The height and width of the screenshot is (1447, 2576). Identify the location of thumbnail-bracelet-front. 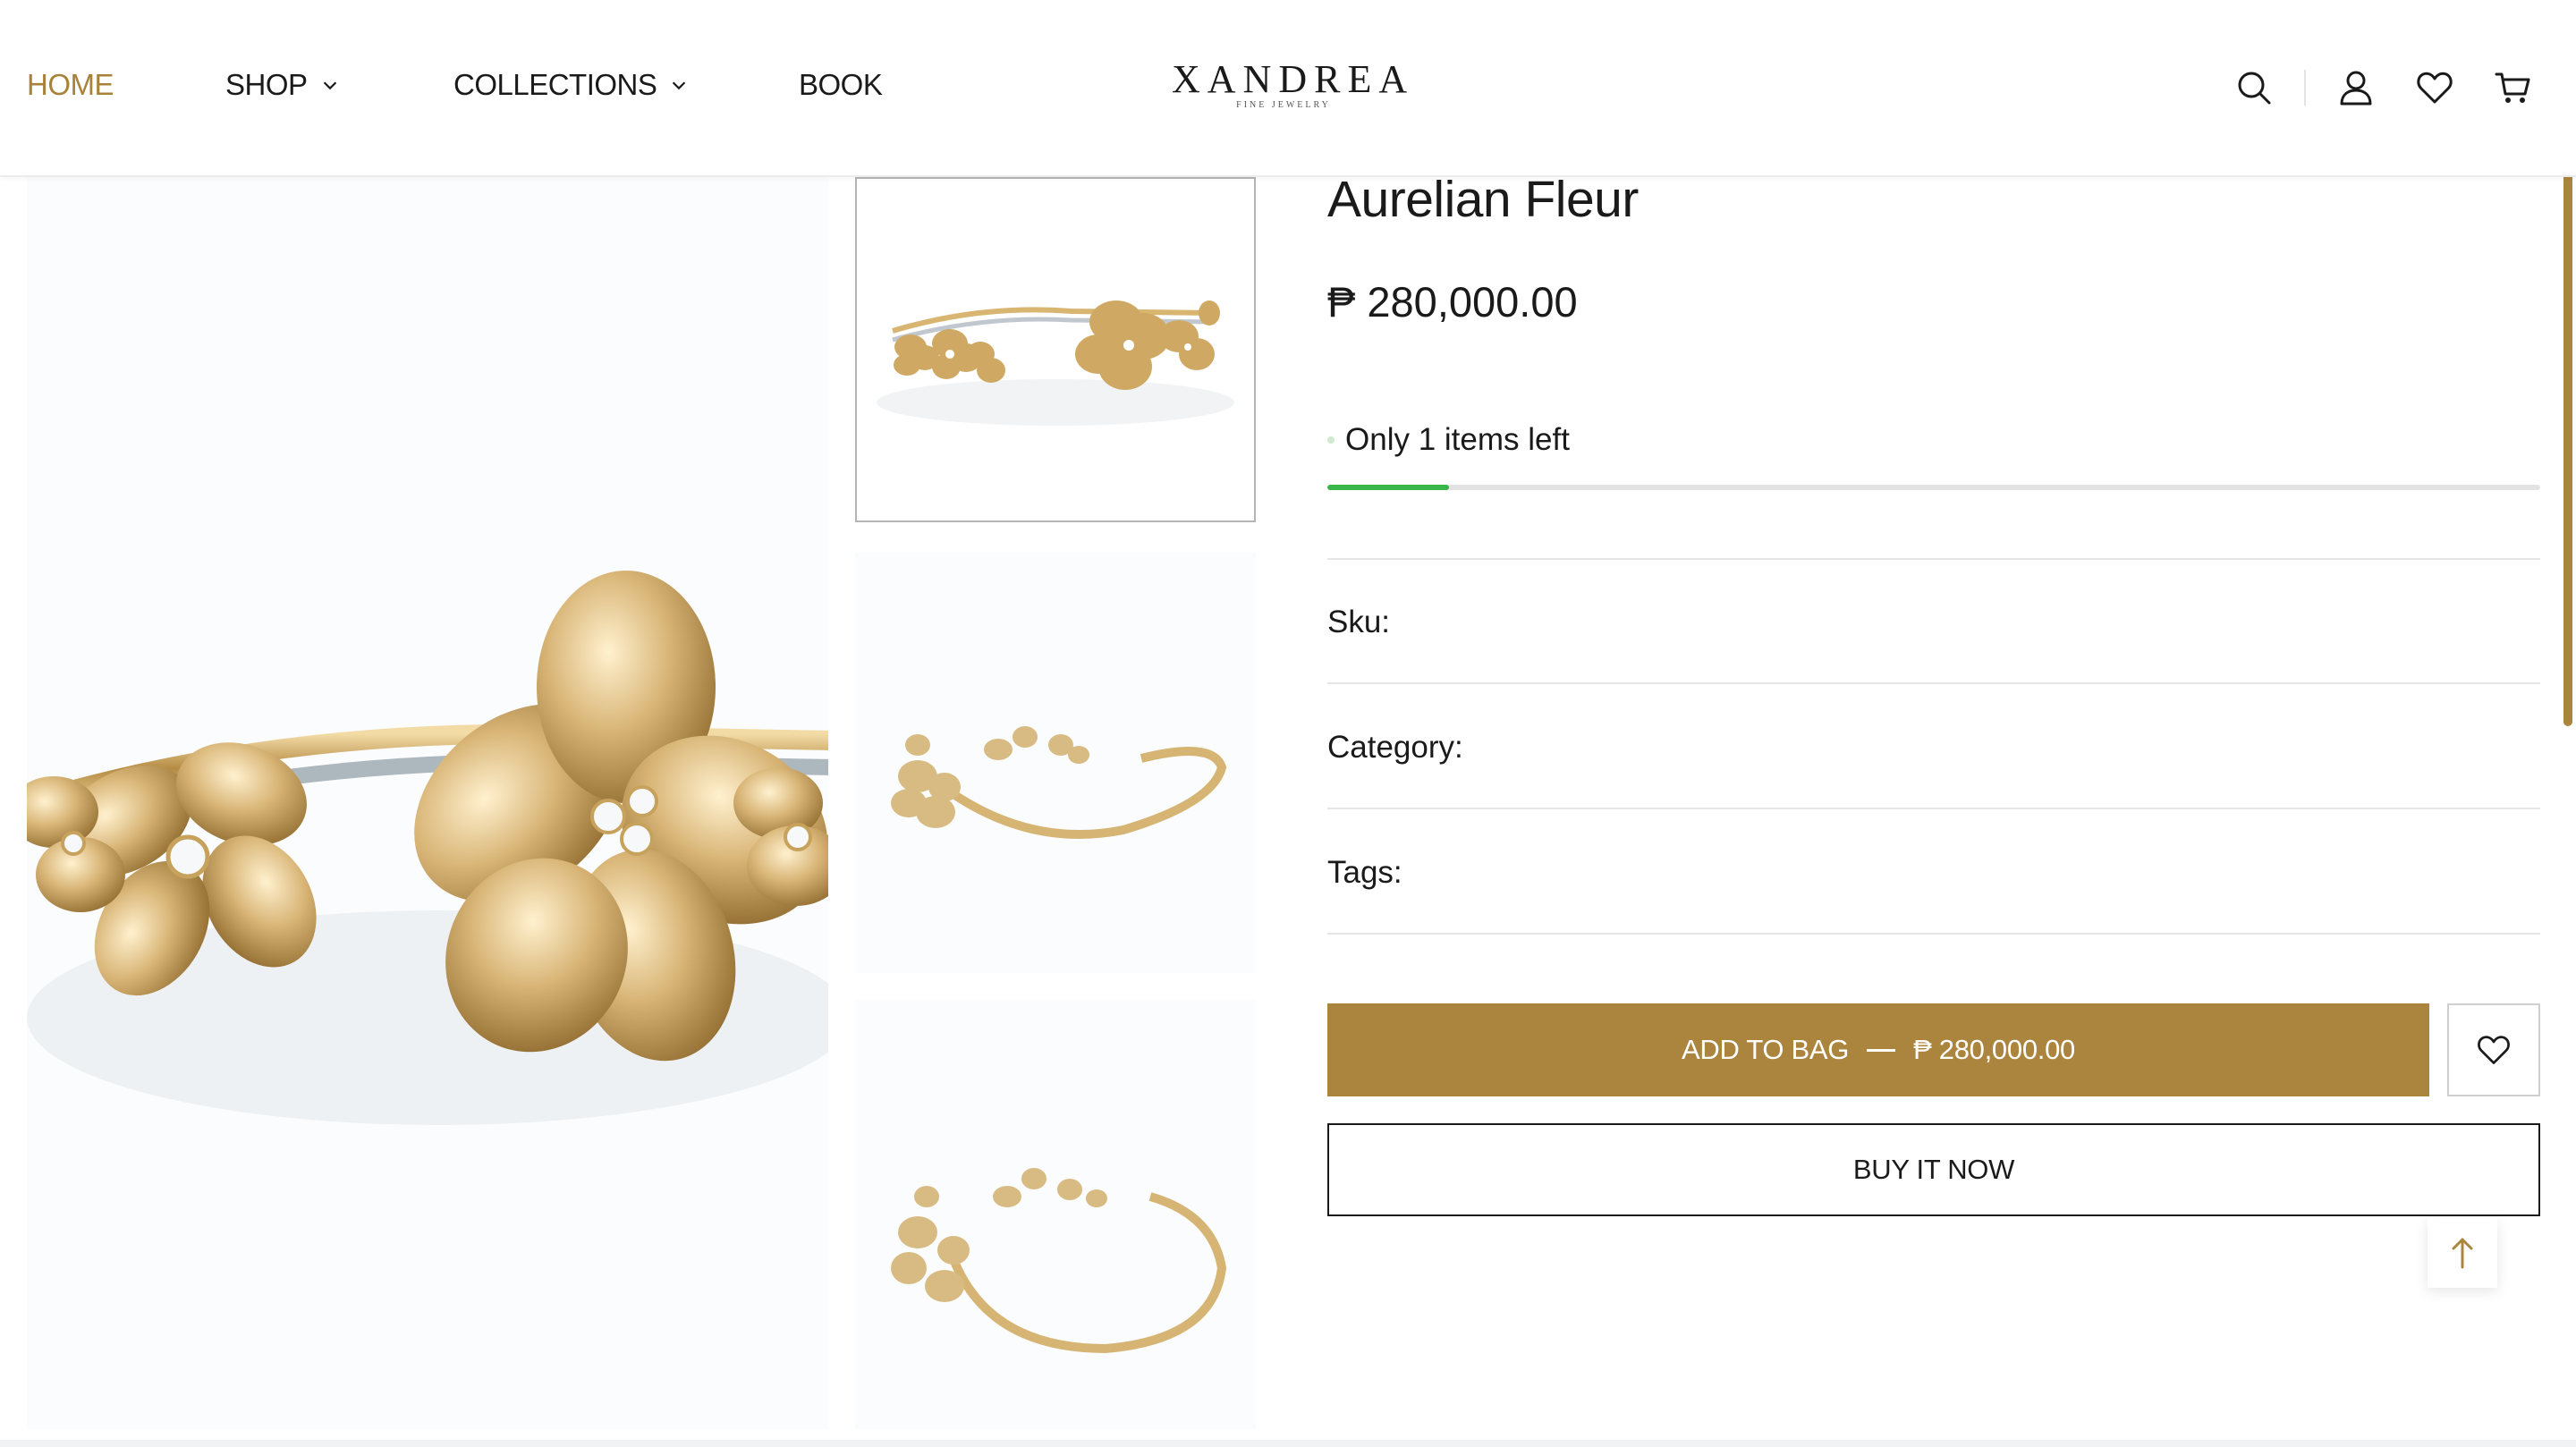
(1055, 349).